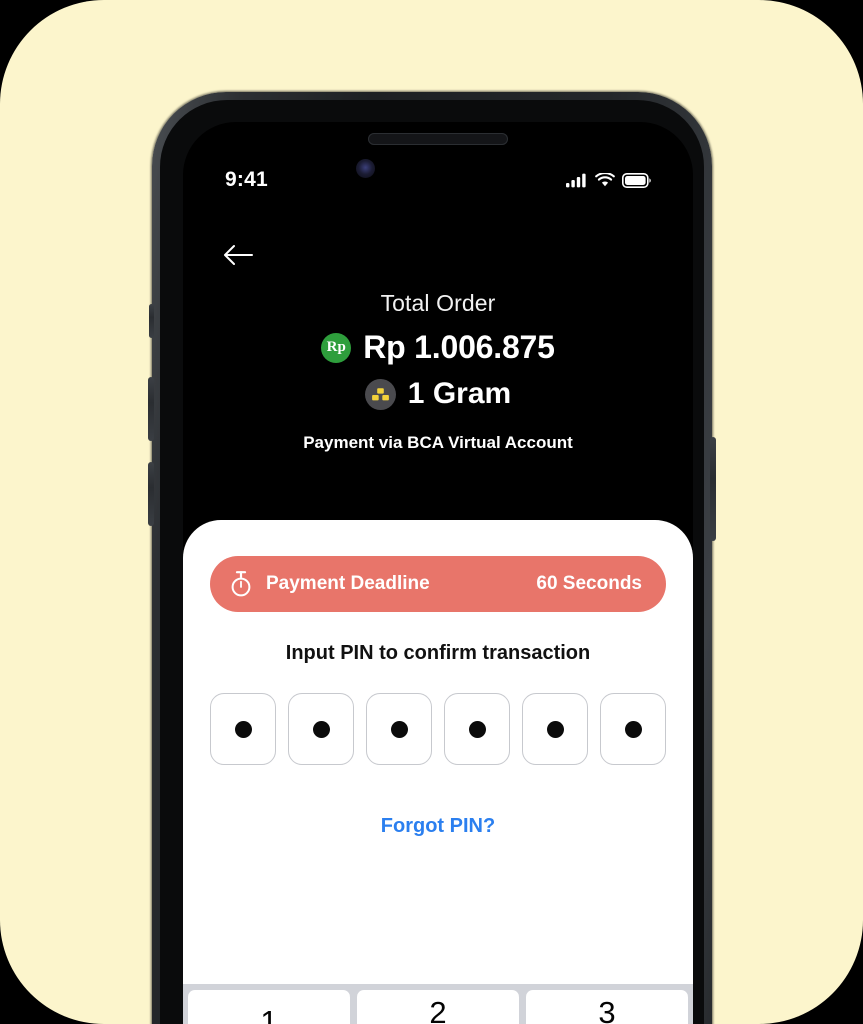  What do you see at coordinates (438, 729) in the screenshot?
I see `pin-input-group` at bounding box center [438, 729].